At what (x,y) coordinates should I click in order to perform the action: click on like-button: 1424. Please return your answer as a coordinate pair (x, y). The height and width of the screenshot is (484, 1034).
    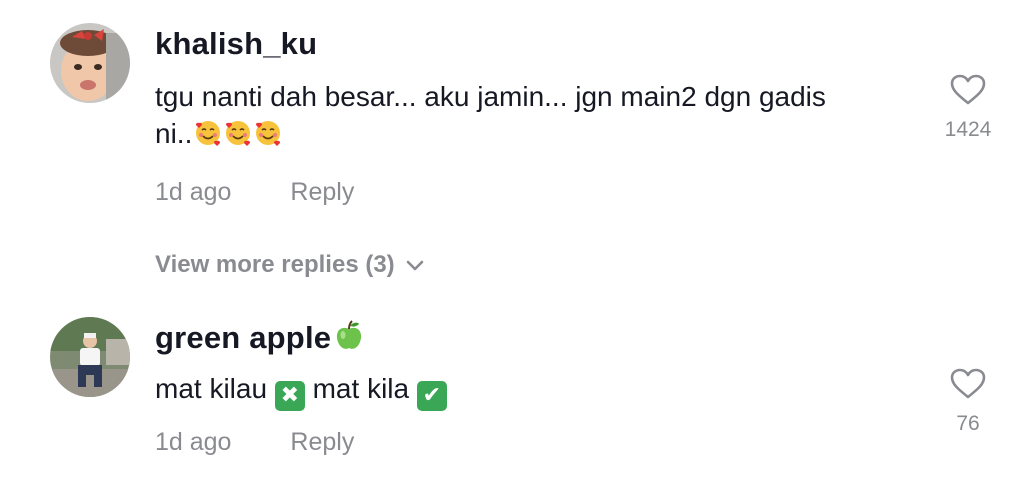
    Looking at the image, I should click on (968, 108).